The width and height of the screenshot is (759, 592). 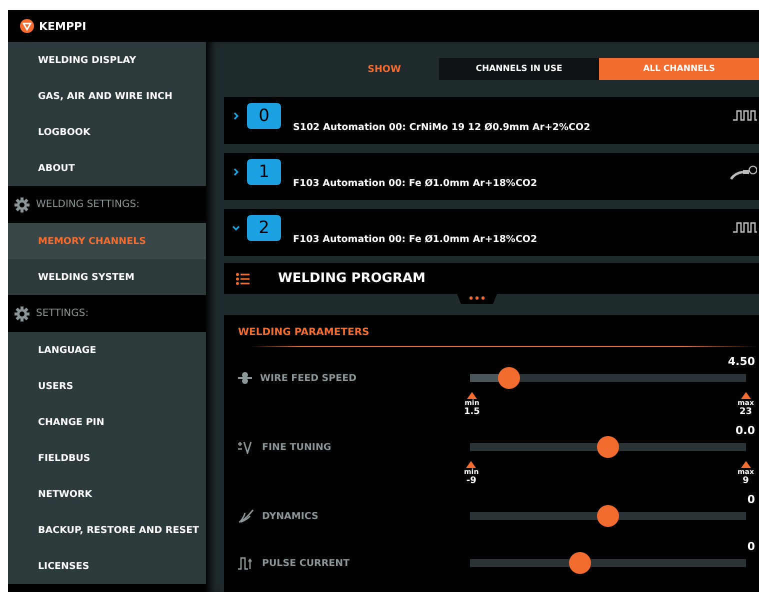 I want to click on sidebar-item: WELDING SYSTEM, so click(x=107, y=277).